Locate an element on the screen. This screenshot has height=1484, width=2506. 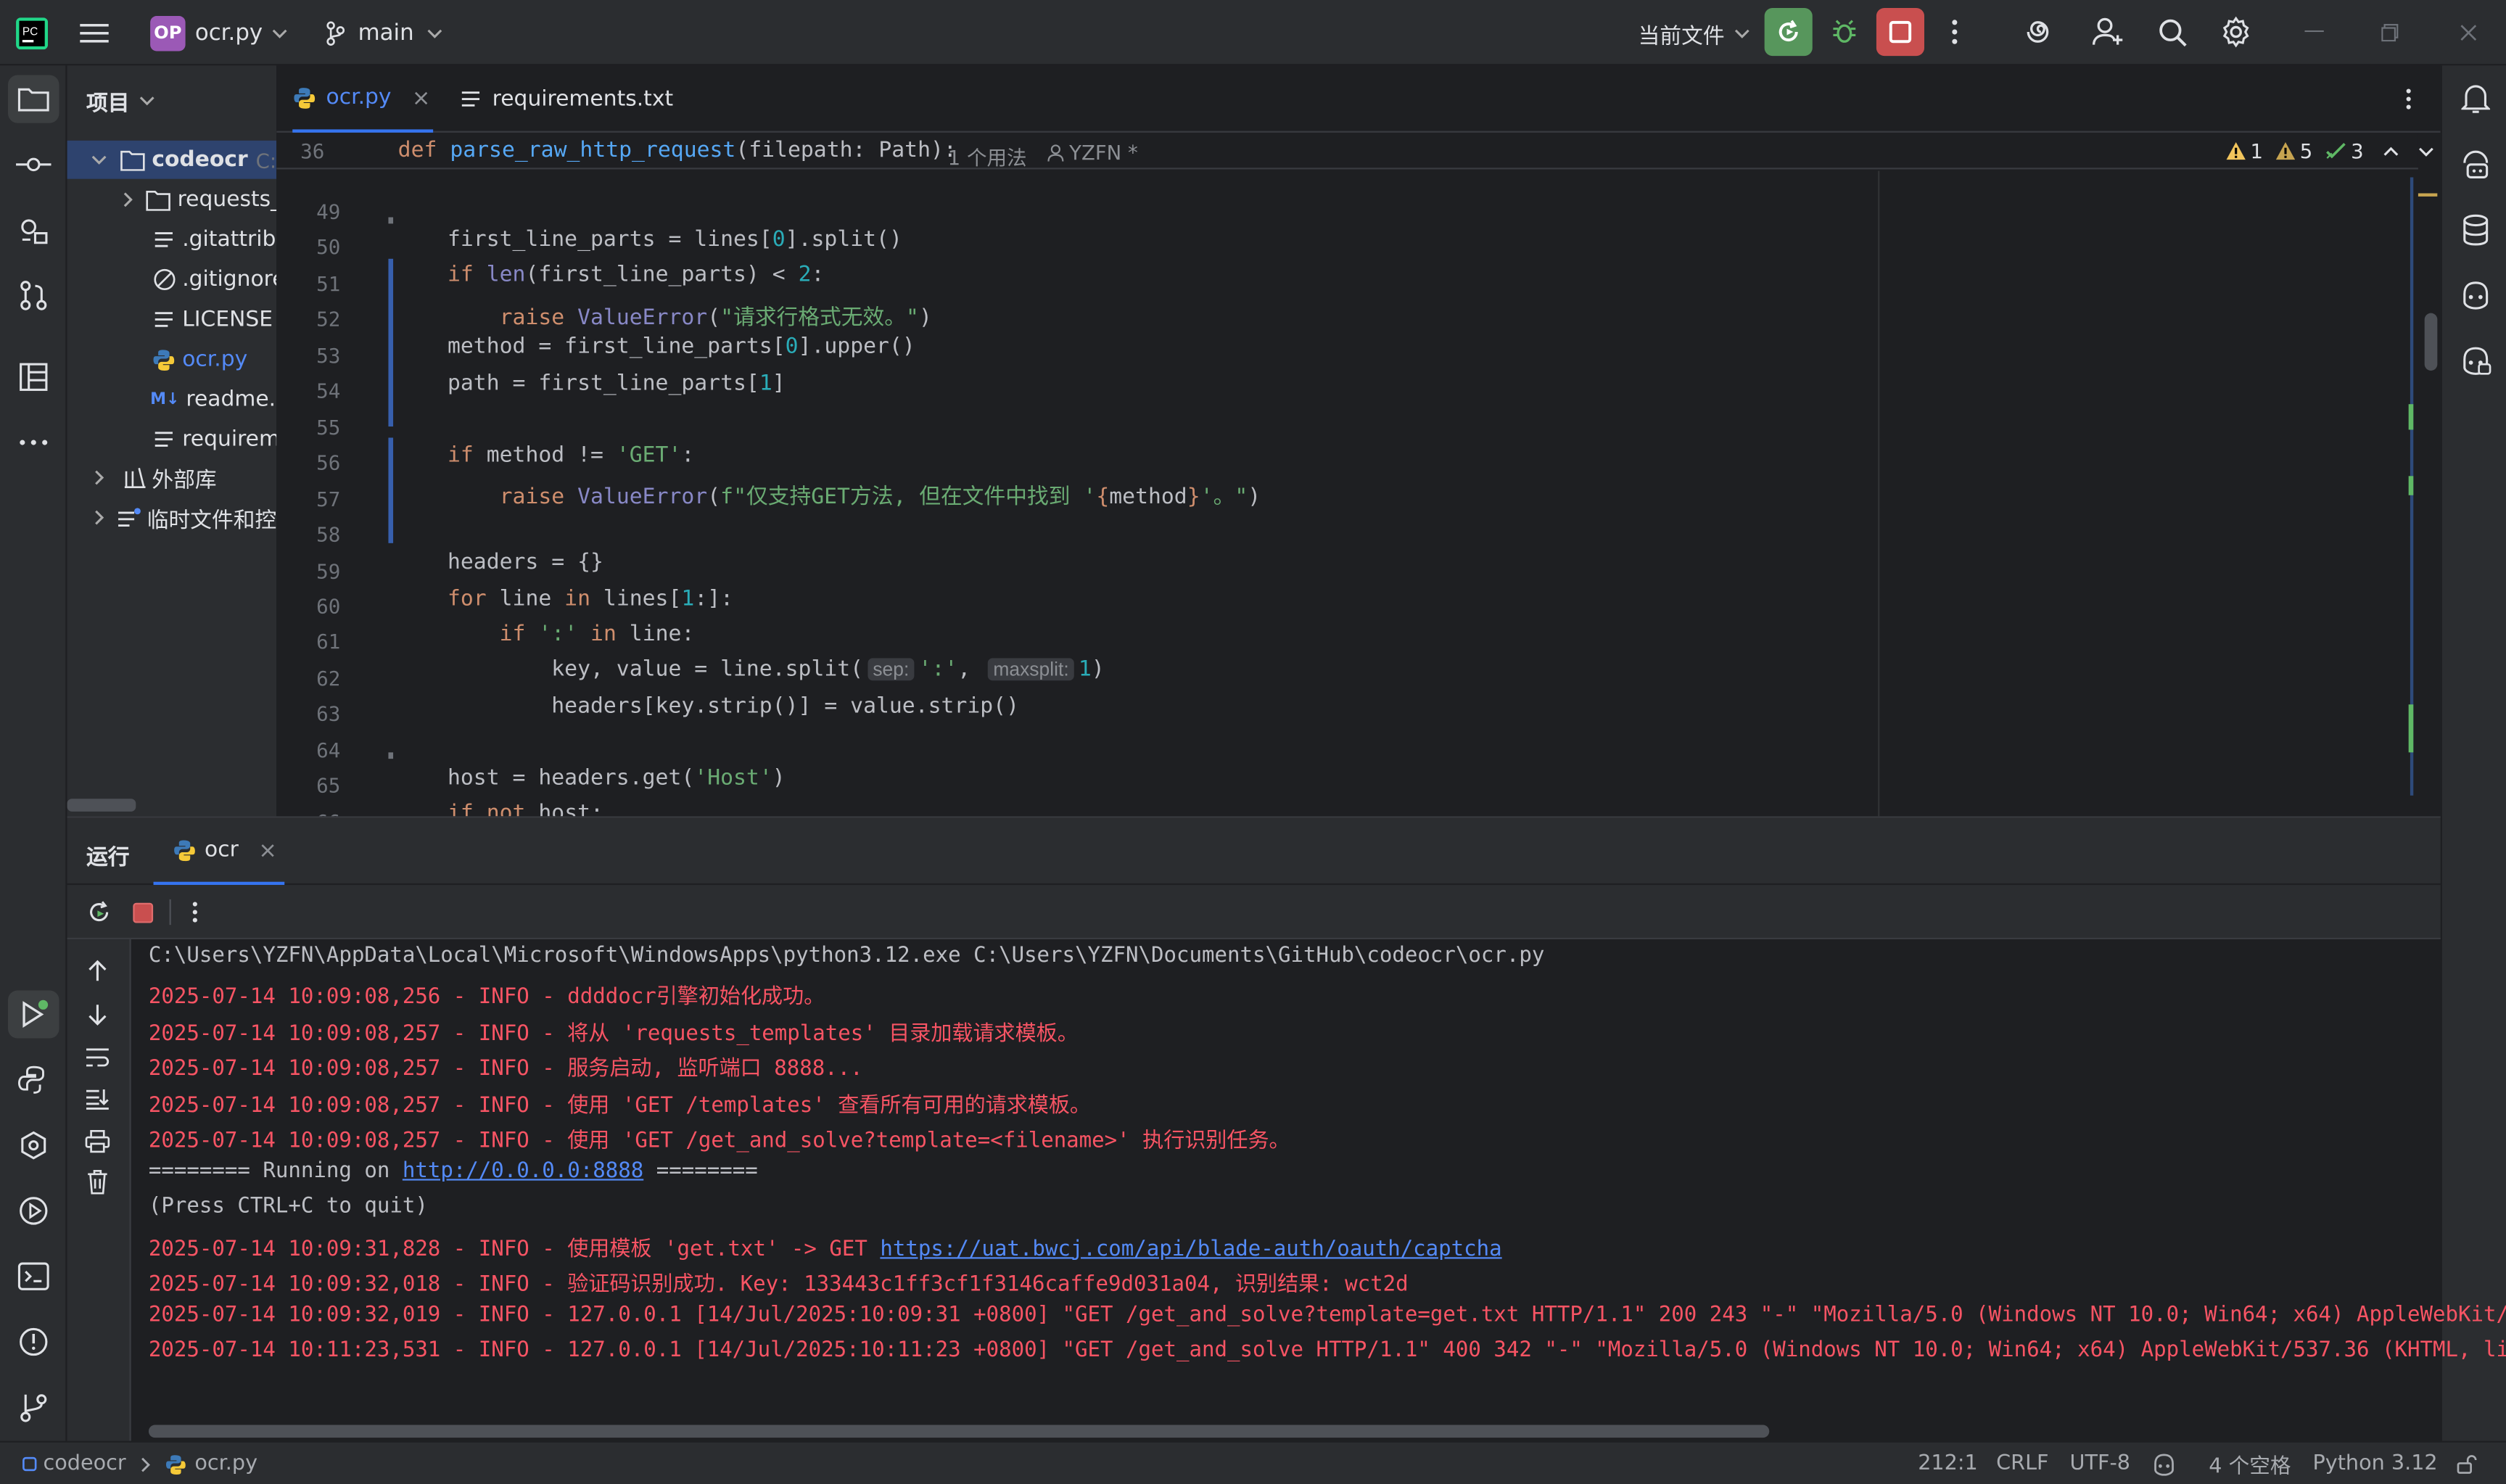
branch-switcher: main is located at coordinates (384, 32).